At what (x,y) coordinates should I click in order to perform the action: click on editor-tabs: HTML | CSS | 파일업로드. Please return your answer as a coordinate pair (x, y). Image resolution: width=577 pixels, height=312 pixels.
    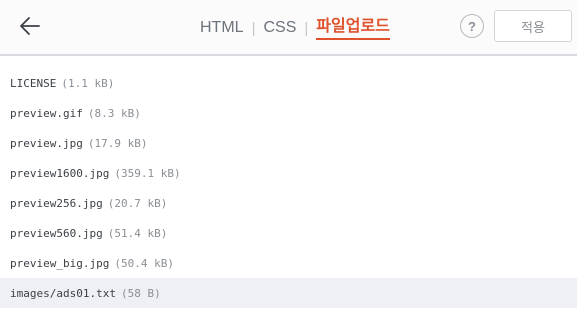
    Looking at the image, I should click on (295, 28).